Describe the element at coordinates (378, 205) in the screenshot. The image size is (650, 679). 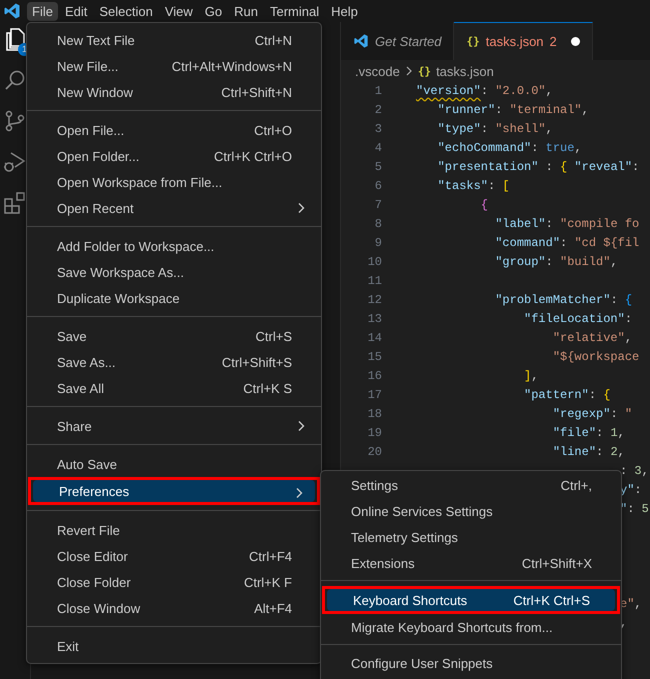
I see `line-number: 7` at that location.